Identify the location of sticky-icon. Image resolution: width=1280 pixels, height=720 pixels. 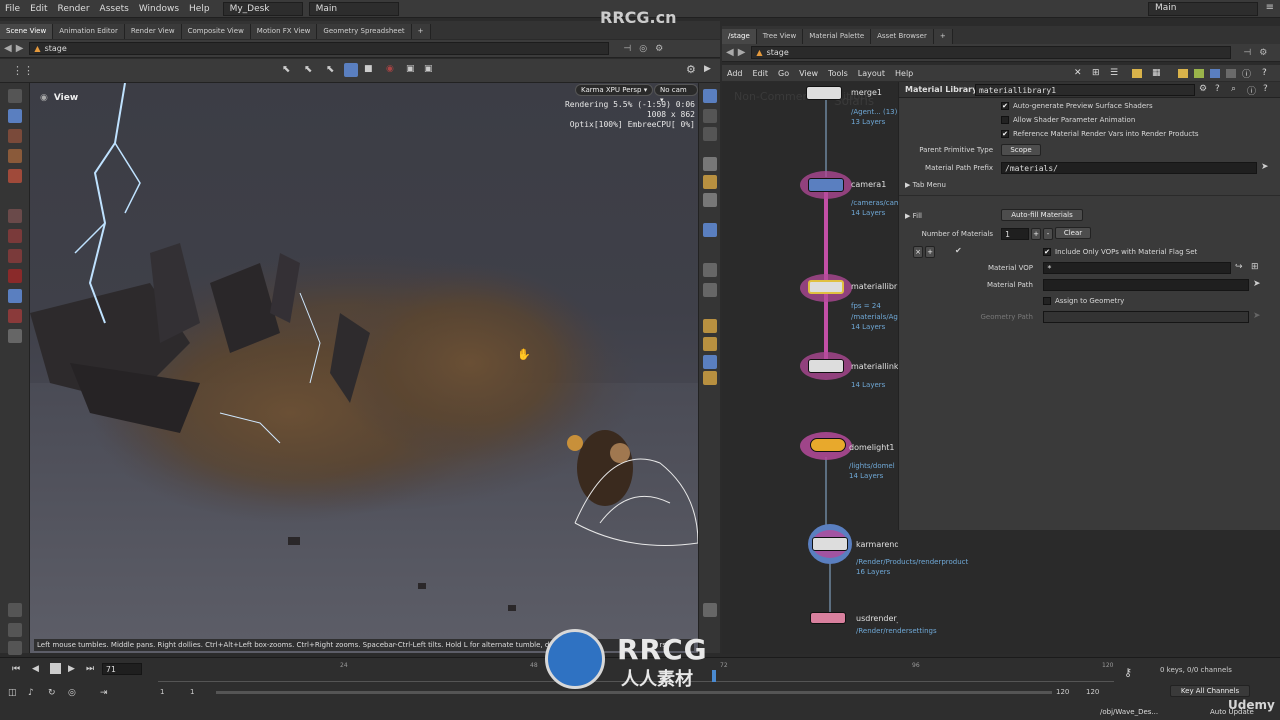
(1231, 73).